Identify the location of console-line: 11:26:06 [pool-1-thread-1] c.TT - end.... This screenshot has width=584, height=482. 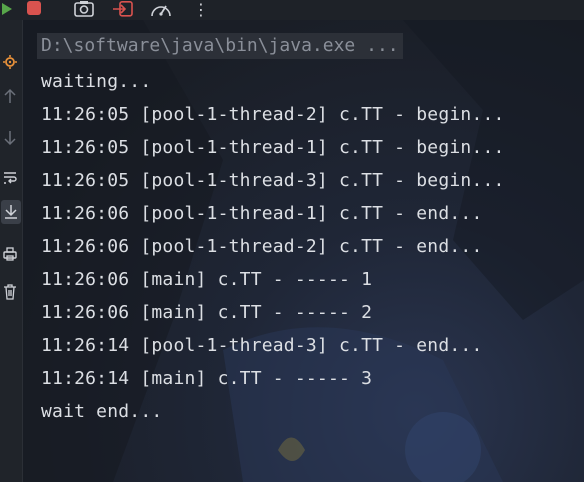
(262, 213).